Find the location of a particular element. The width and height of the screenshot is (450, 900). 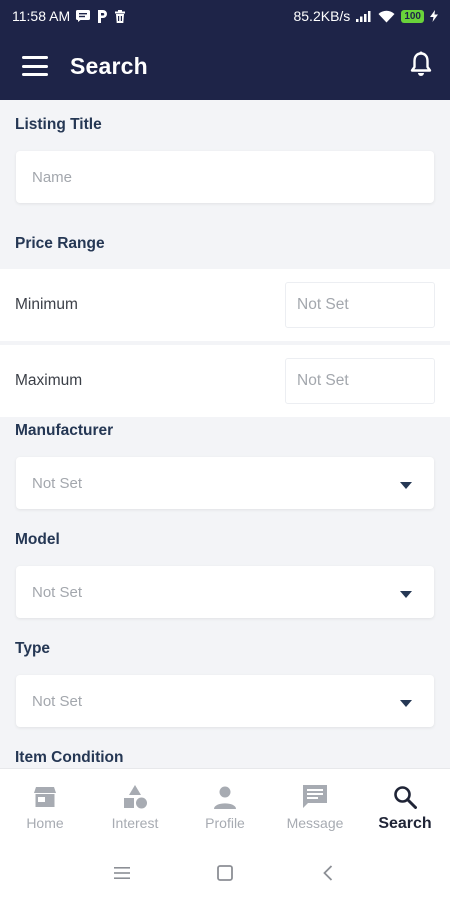

nav-profile-label: Profile is located at coordinates (225, 823).